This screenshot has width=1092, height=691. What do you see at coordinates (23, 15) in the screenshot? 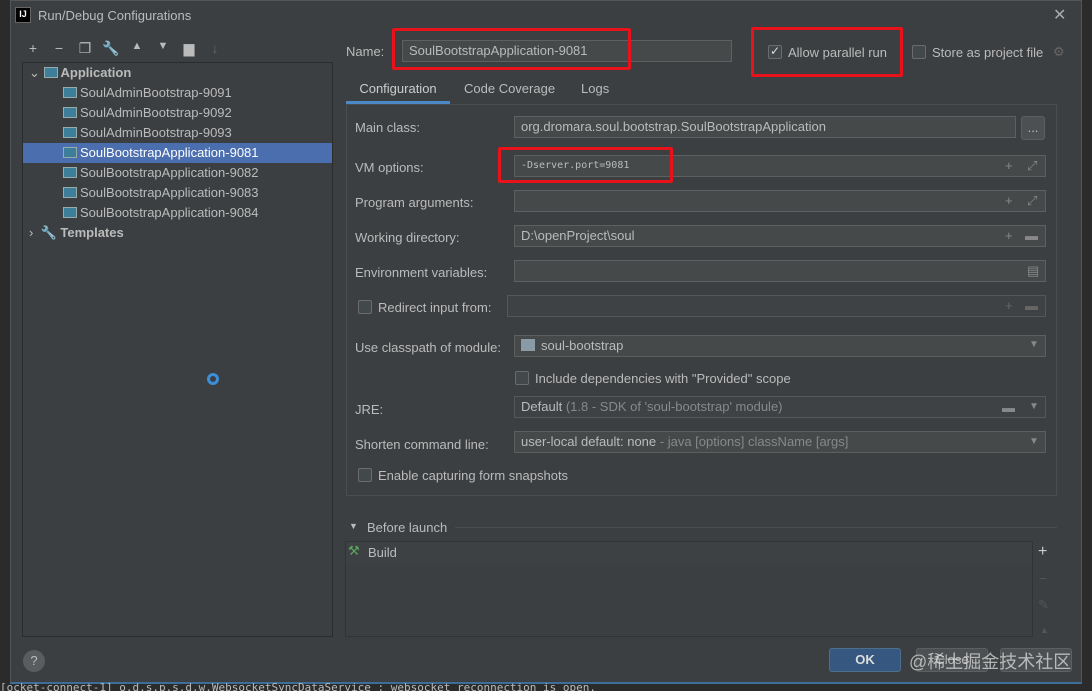
I see `intellij-logo: IJ` at bounding box center [23, 15].